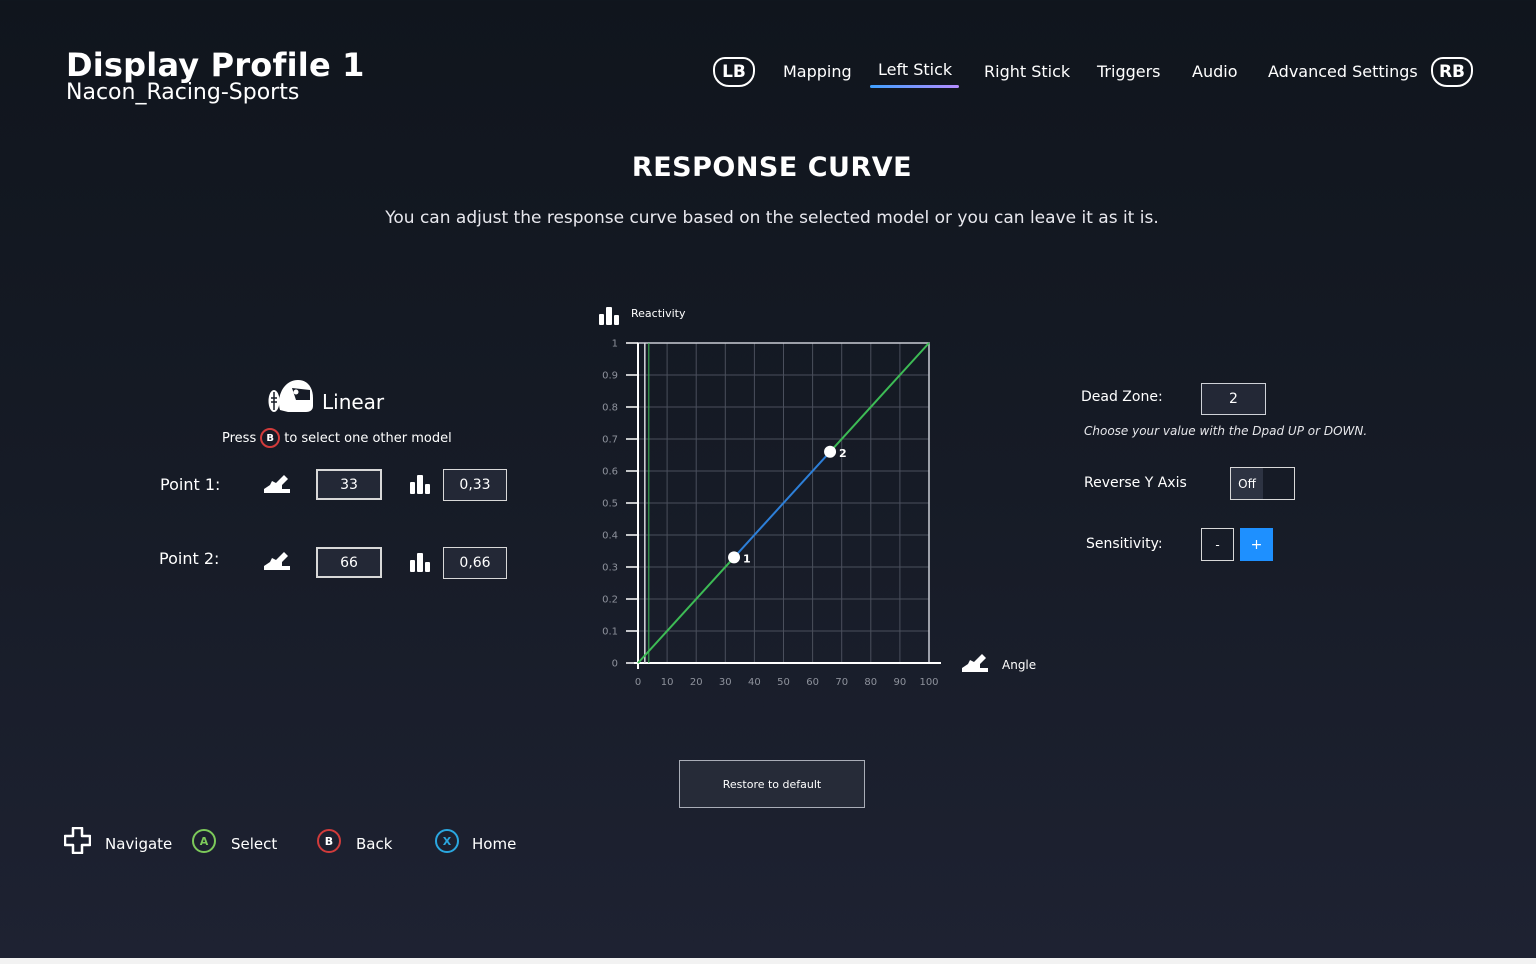 The image size is (1536, 964). What do you see at coordinates (215, 65) in the screenshot?
I see `profile-title: Display Profile 1` at bounding box center [215, 65].